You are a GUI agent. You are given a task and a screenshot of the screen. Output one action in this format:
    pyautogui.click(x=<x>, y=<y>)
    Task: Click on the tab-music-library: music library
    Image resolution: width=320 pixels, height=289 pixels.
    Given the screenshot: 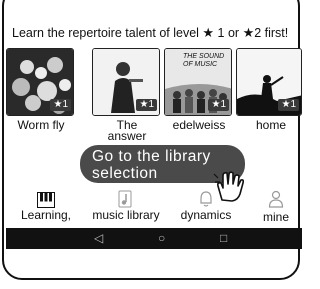 What is the action you would take?
    pyautogui.click(x=126, y=205)
    